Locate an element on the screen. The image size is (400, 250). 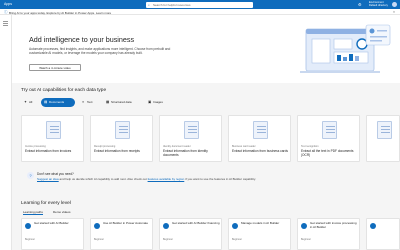
tab-all-label: All is located at coordinates (31, 102).